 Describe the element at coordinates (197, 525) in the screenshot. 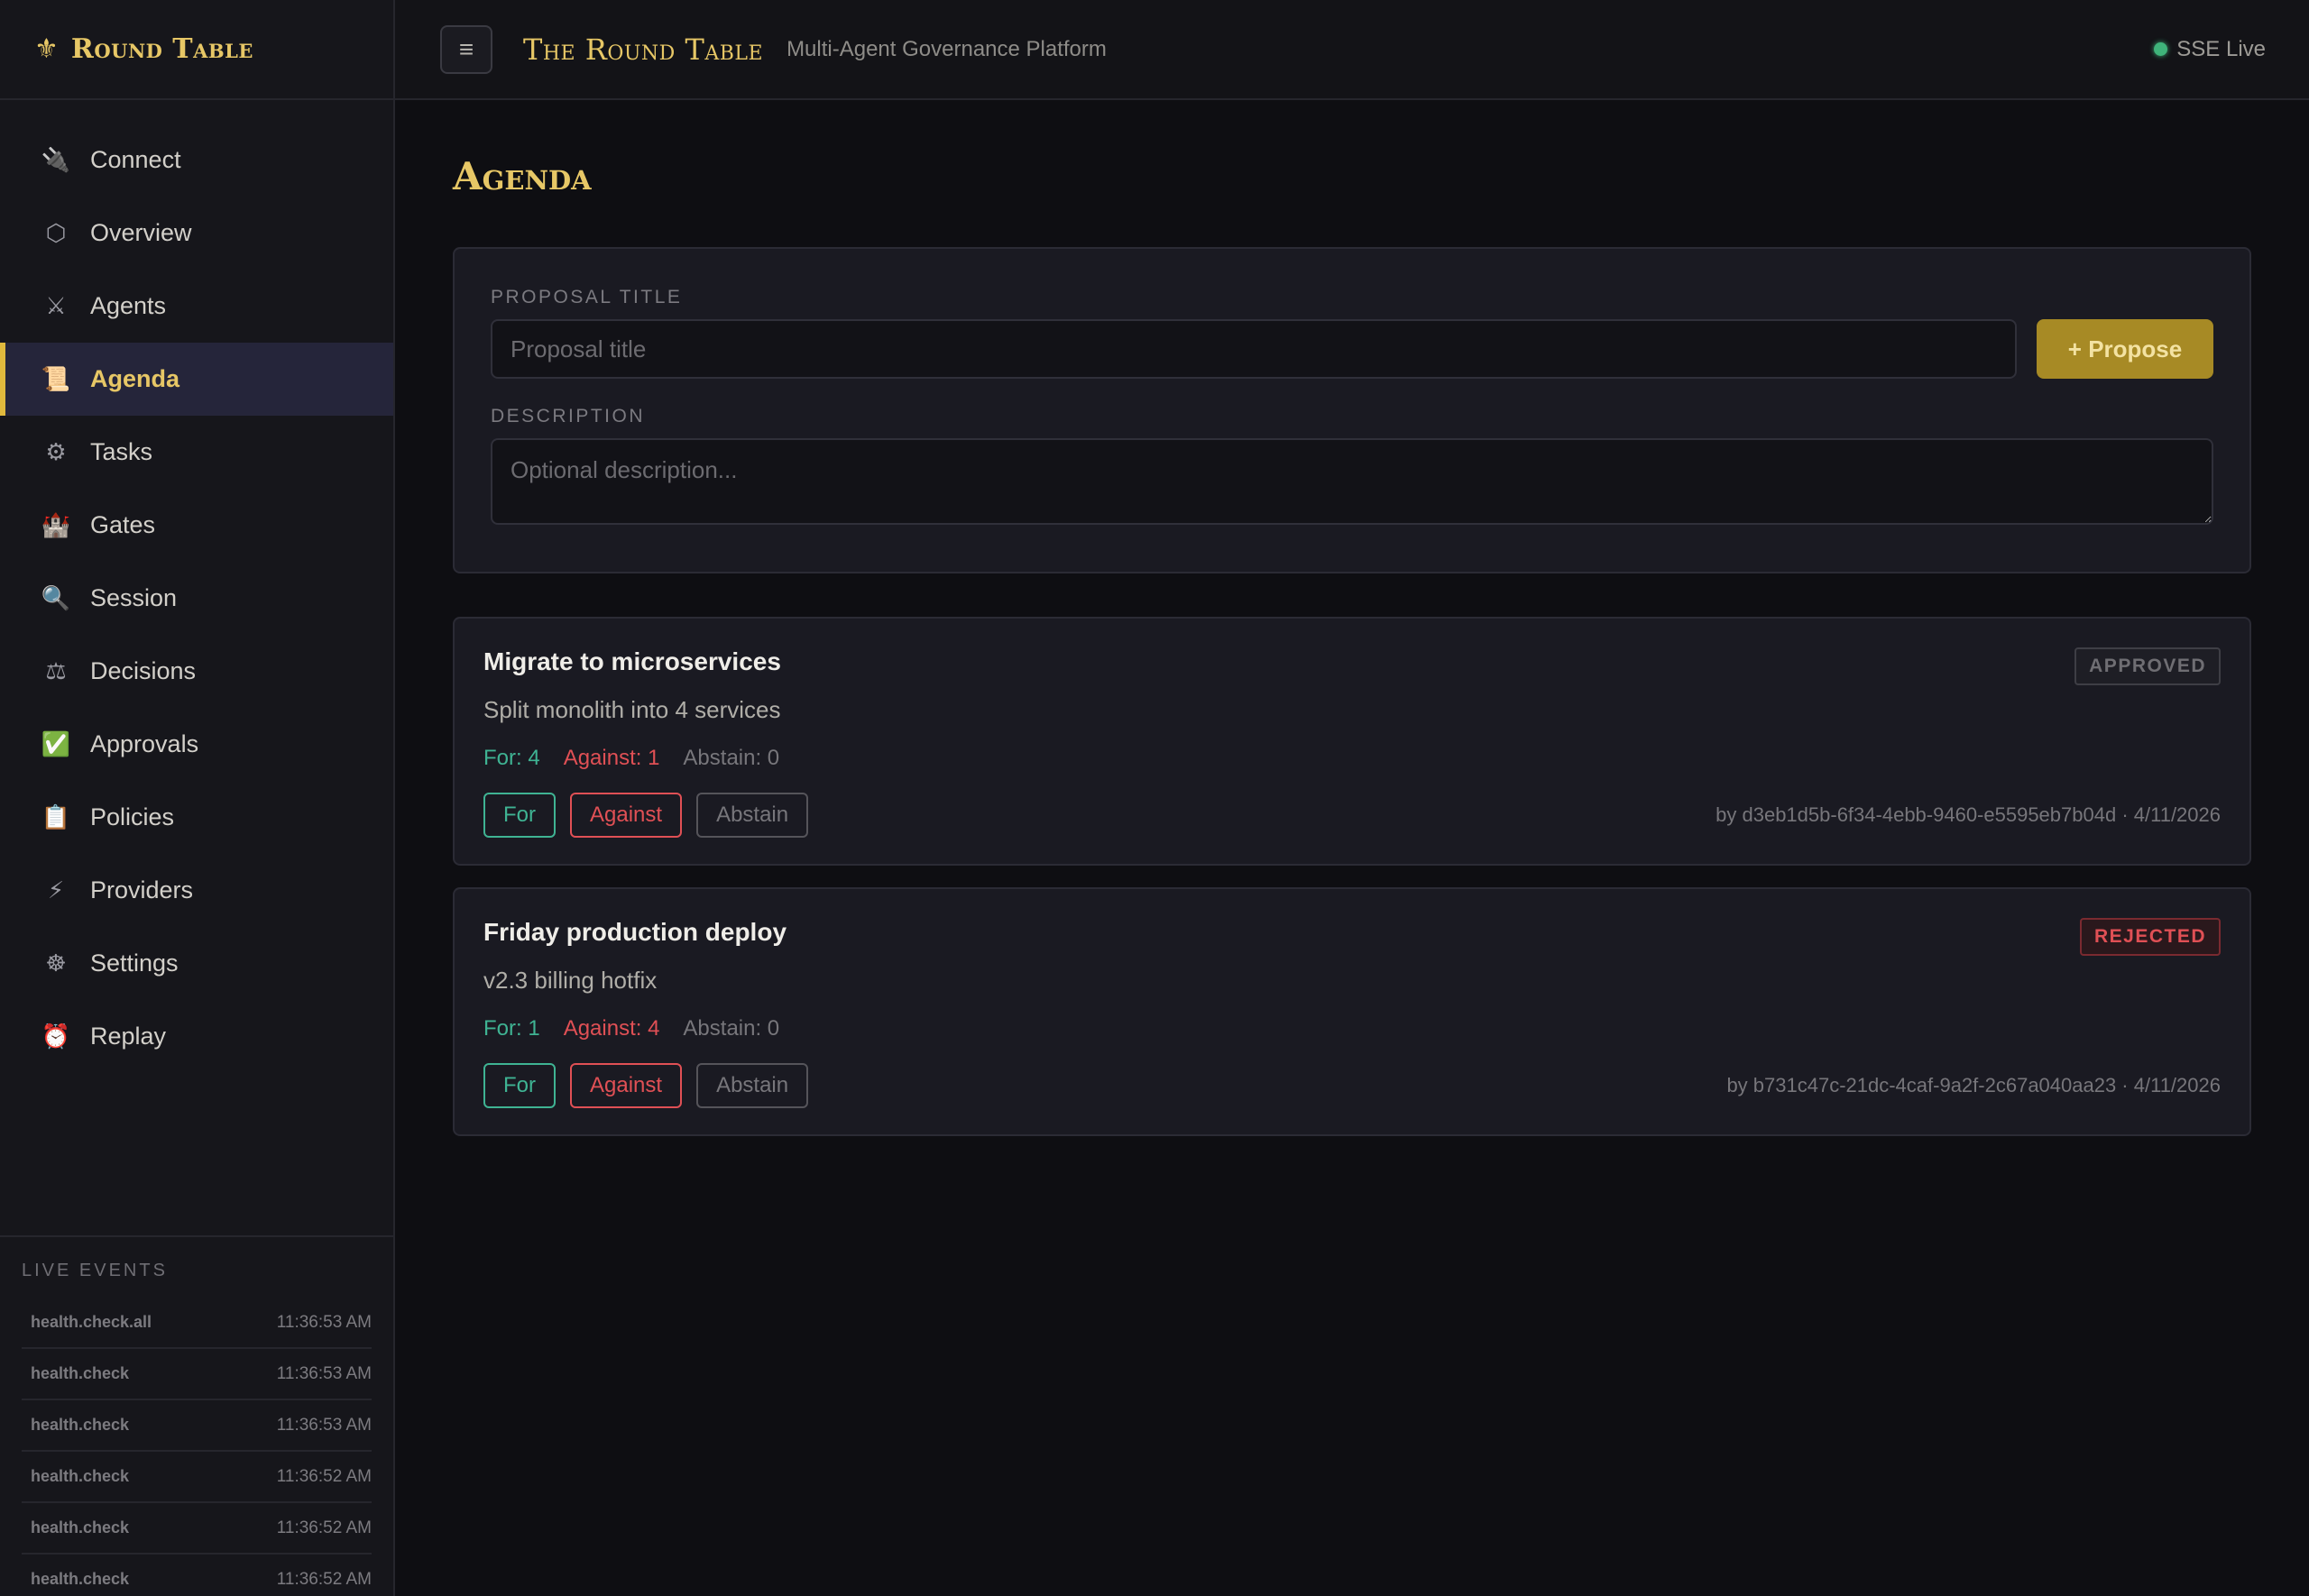

I see `sidebar-item-gates: 🏰 Gates` at that location.